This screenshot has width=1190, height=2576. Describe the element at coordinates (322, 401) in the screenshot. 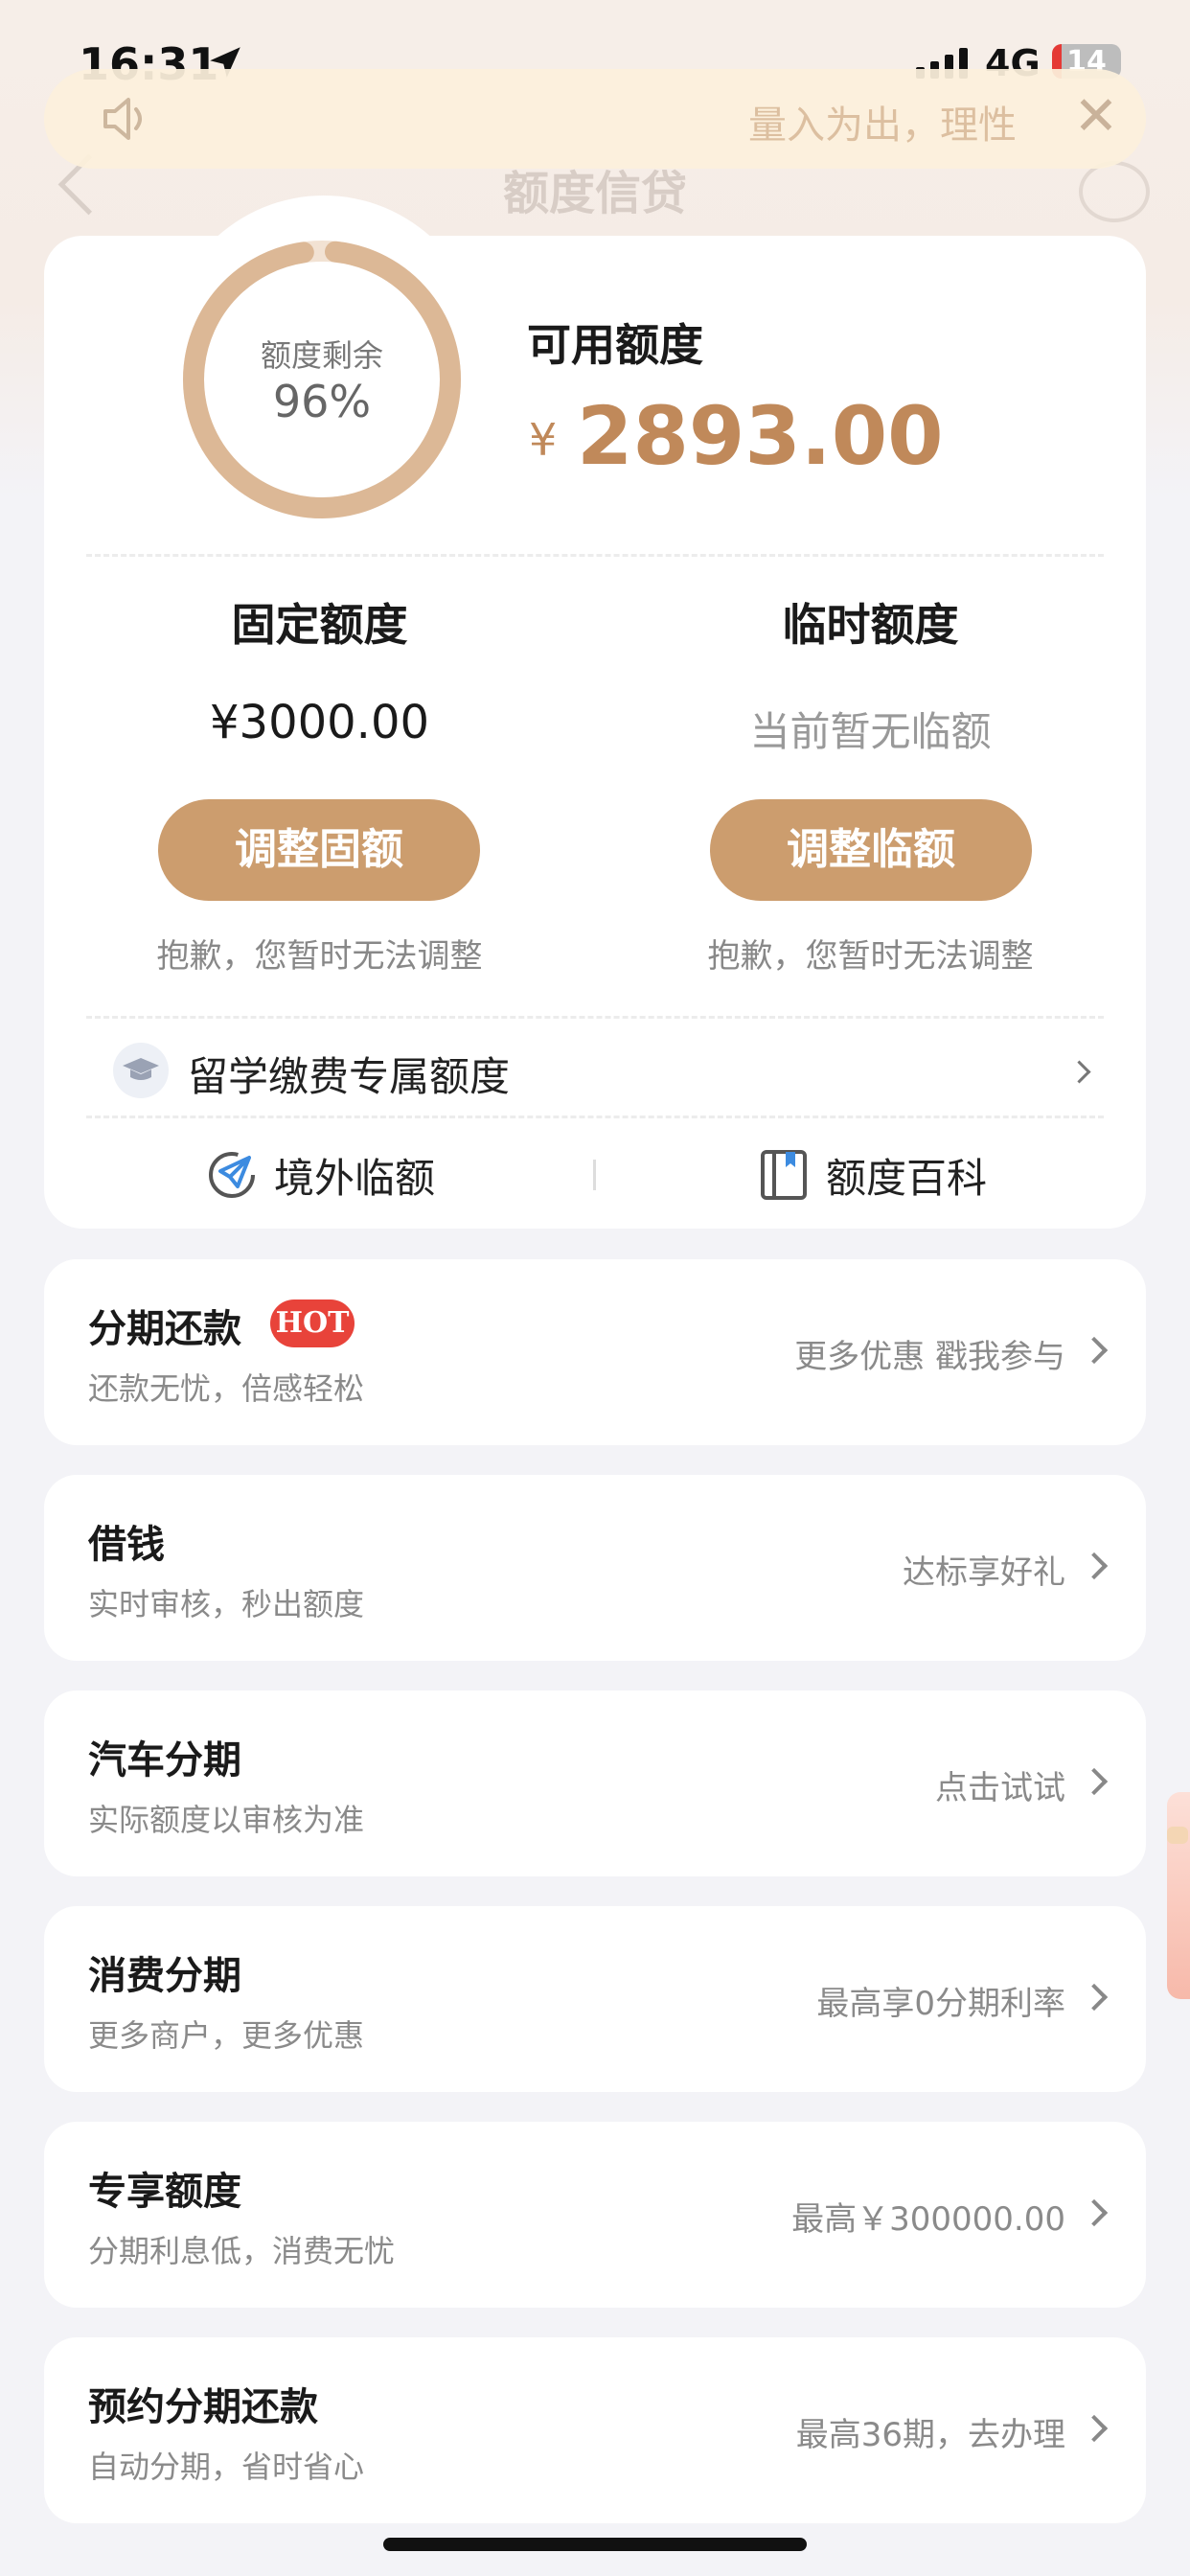

I see `remaining-percent: 96%` at that location.